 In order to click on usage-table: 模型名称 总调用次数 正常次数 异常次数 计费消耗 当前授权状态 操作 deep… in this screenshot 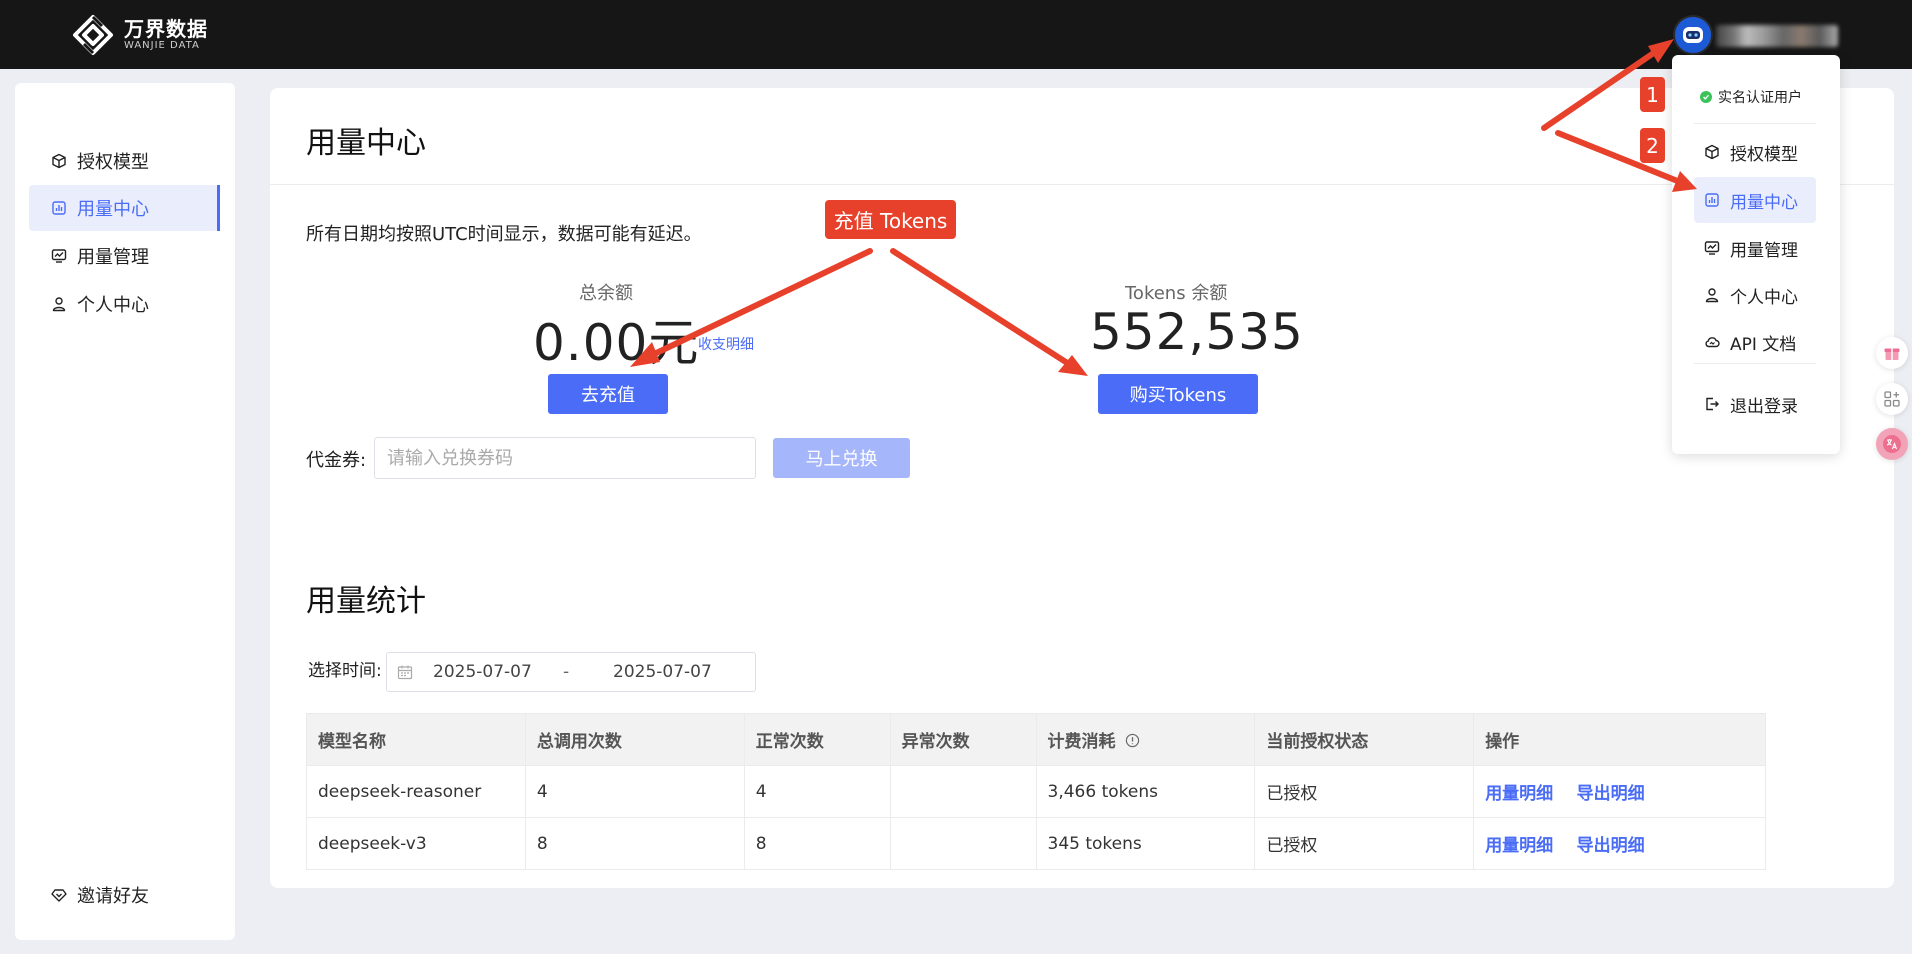, I will do `click(1036, 791)`.